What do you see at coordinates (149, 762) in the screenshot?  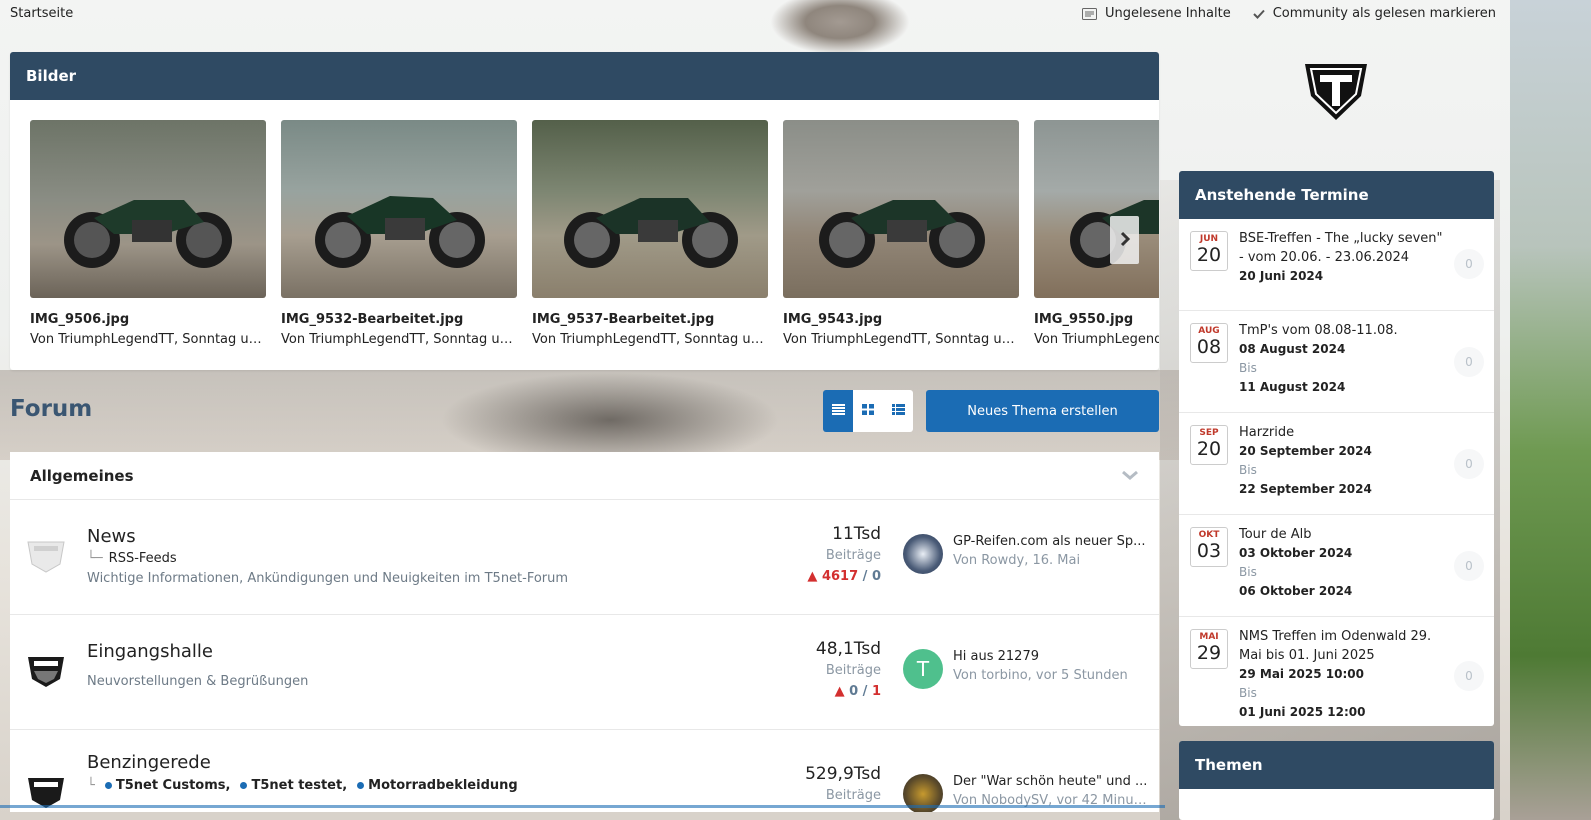 I see `forum-title-link: Benzingerede` at bounding box center [149, 762].